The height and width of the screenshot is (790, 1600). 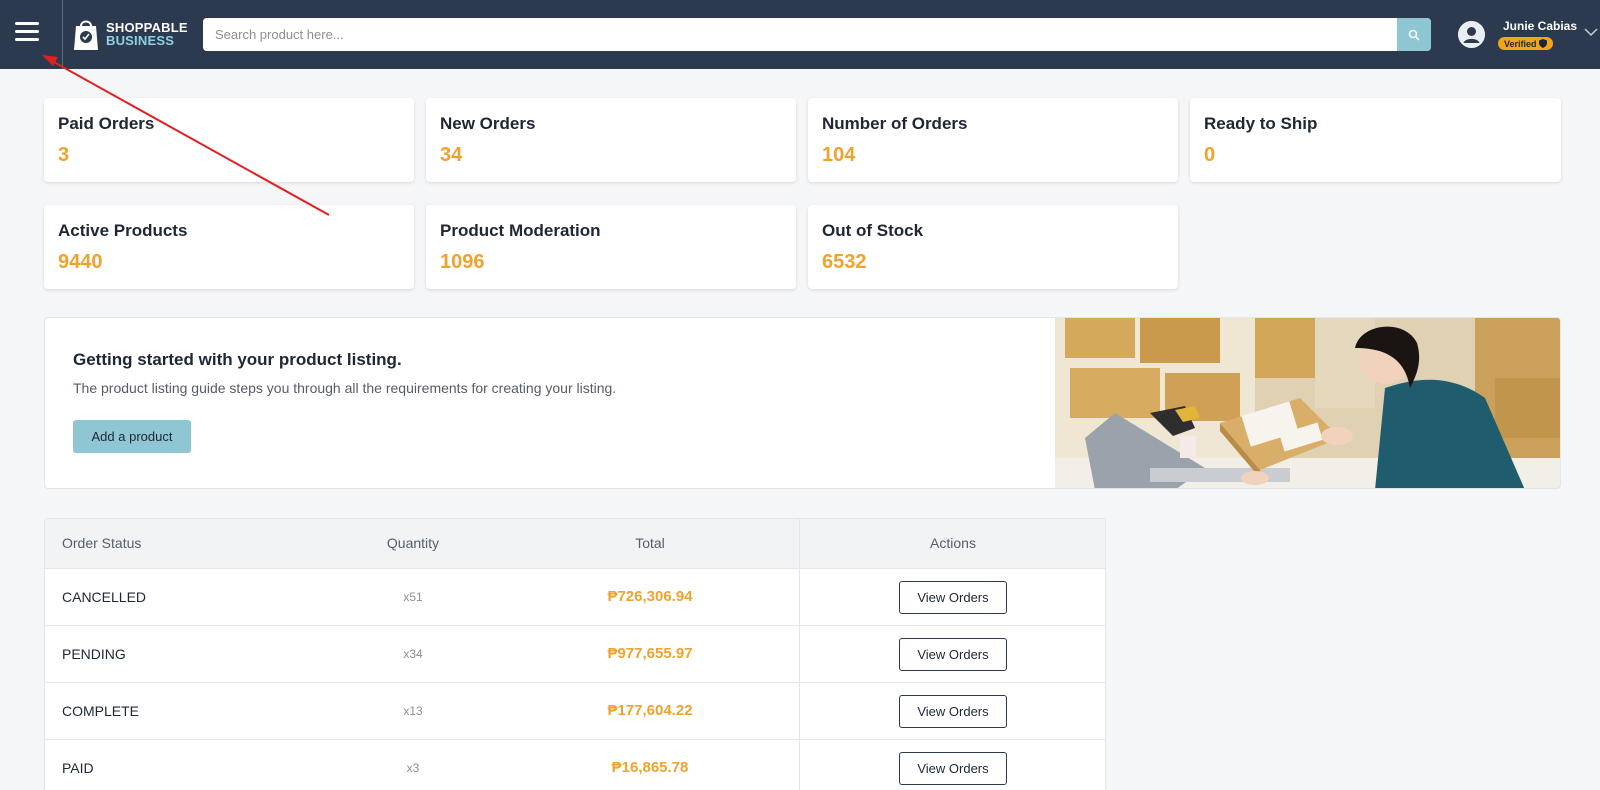 What do you see at coordinates (1210, 155) in the screenshot?
I see `stat-value: 0` at bounding box center [1210, 155].